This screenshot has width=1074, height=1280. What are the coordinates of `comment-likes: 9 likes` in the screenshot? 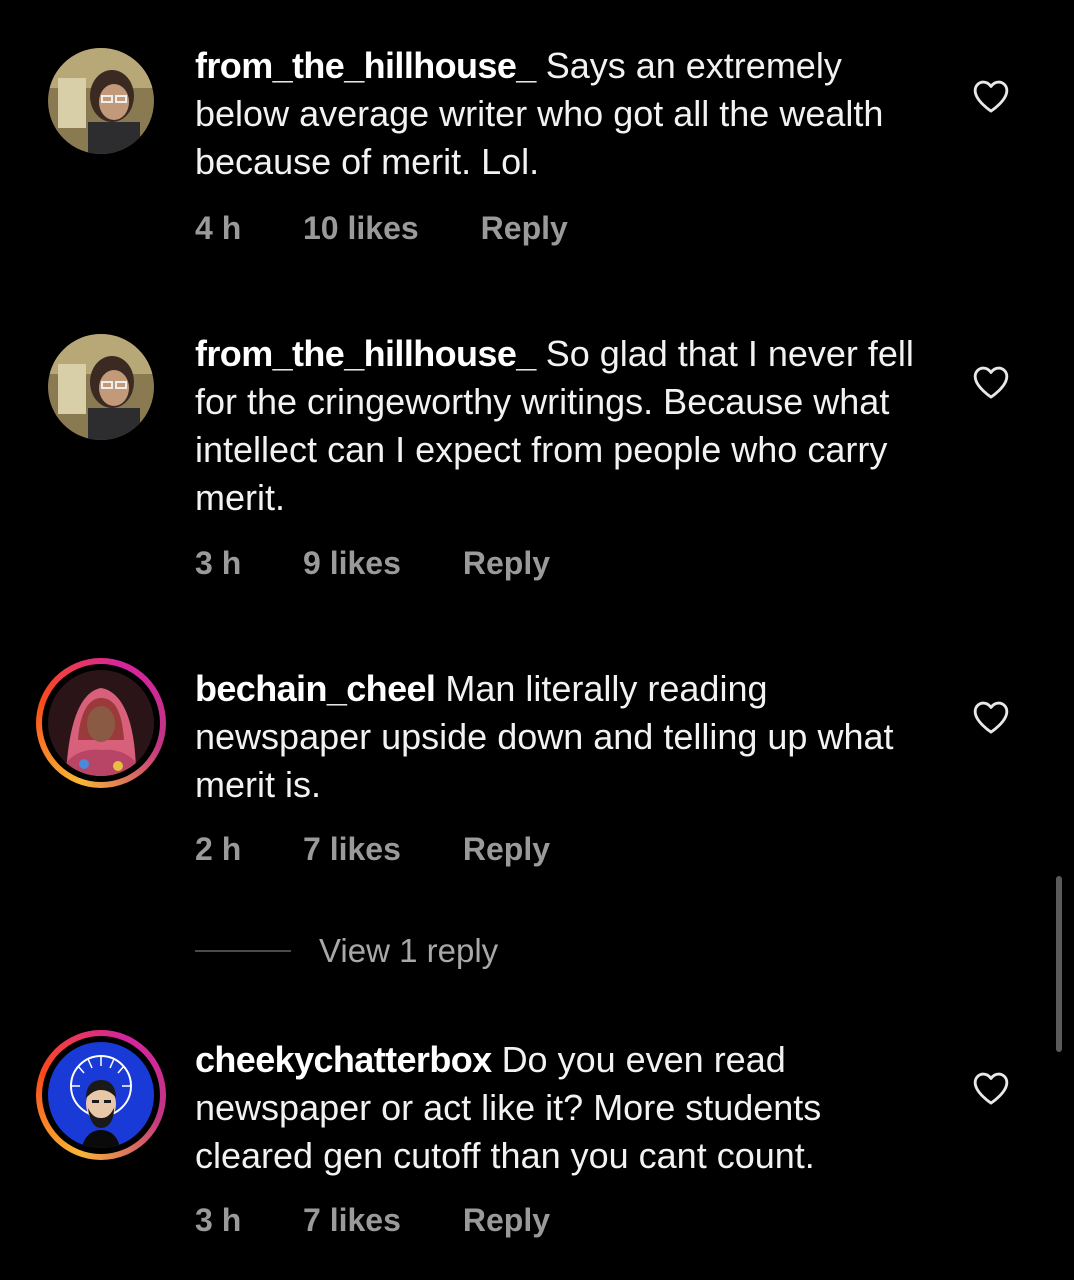 It's located at (352, 563).